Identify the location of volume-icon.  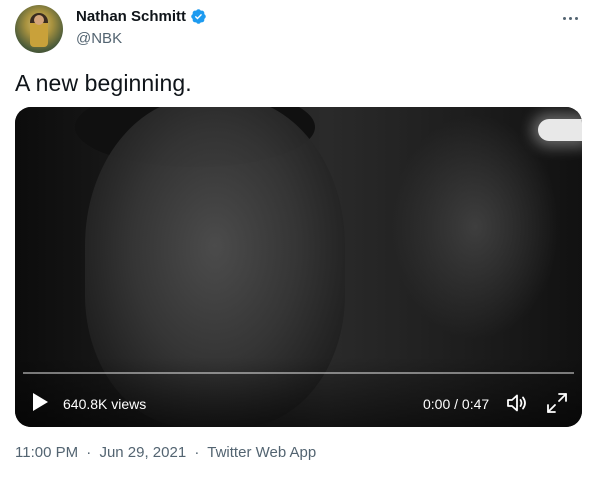
(517, 403).